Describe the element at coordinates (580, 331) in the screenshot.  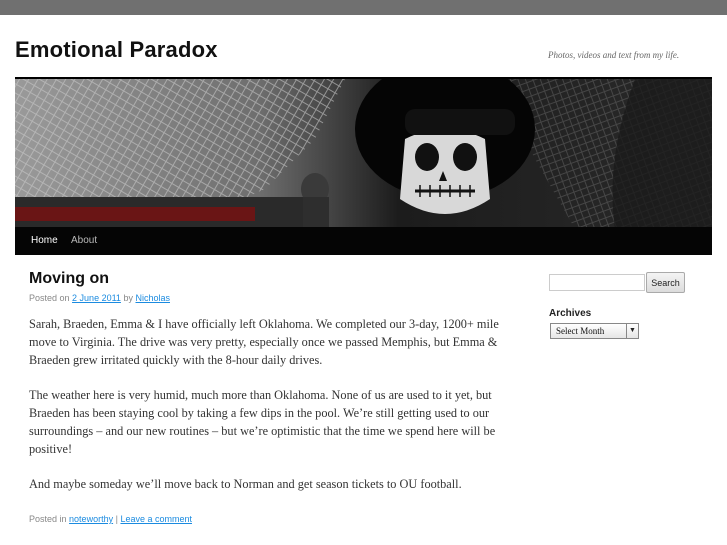
I see `archives-select-value: Select Month` at that location.